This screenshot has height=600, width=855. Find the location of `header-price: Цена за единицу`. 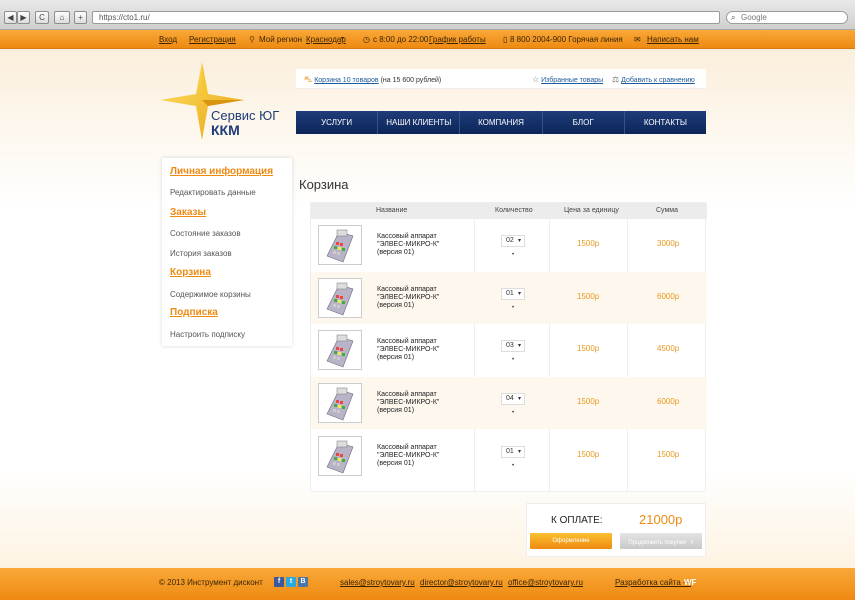

header-price: Цена за единицу is located at coordinates (591, 210).